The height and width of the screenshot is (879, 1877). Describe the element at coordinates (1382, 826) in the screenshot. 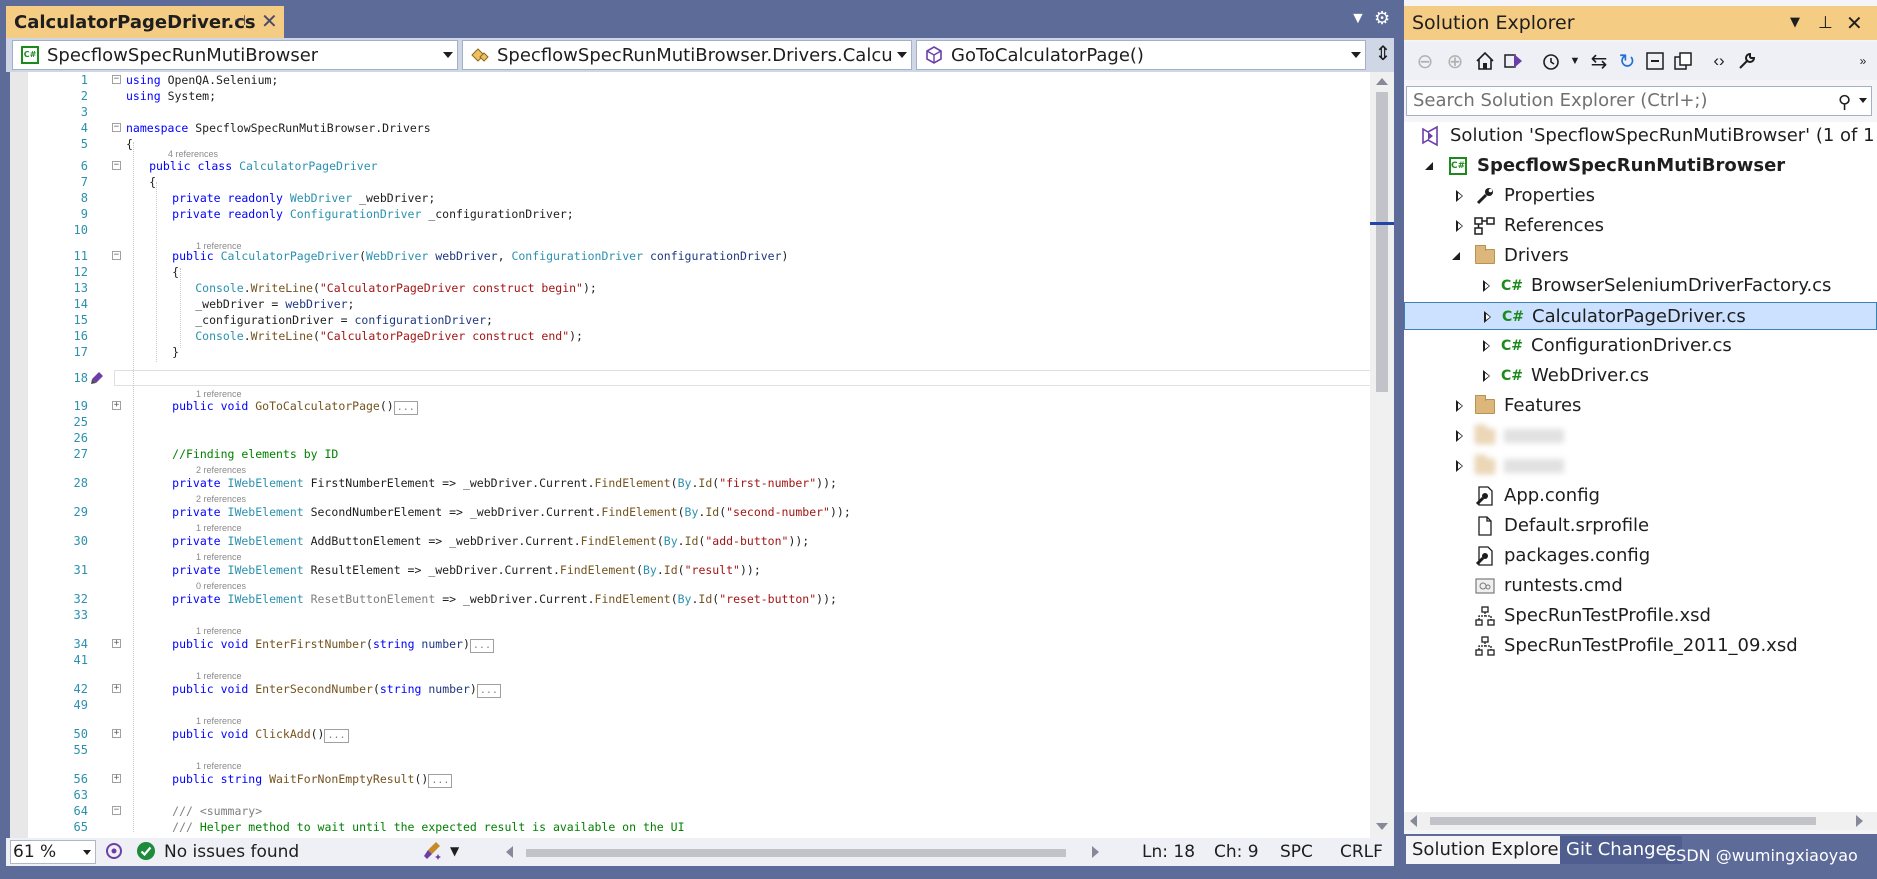

I see `scroll-down-icon` at that location.